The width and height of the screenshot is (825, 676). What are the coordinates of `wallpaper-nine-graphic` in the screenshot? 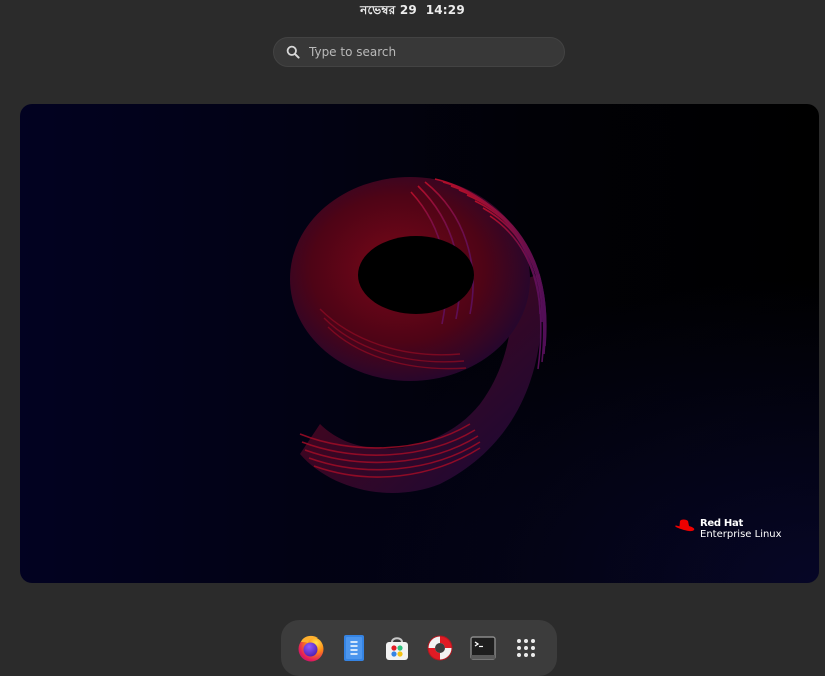 It's located at (418, 335).